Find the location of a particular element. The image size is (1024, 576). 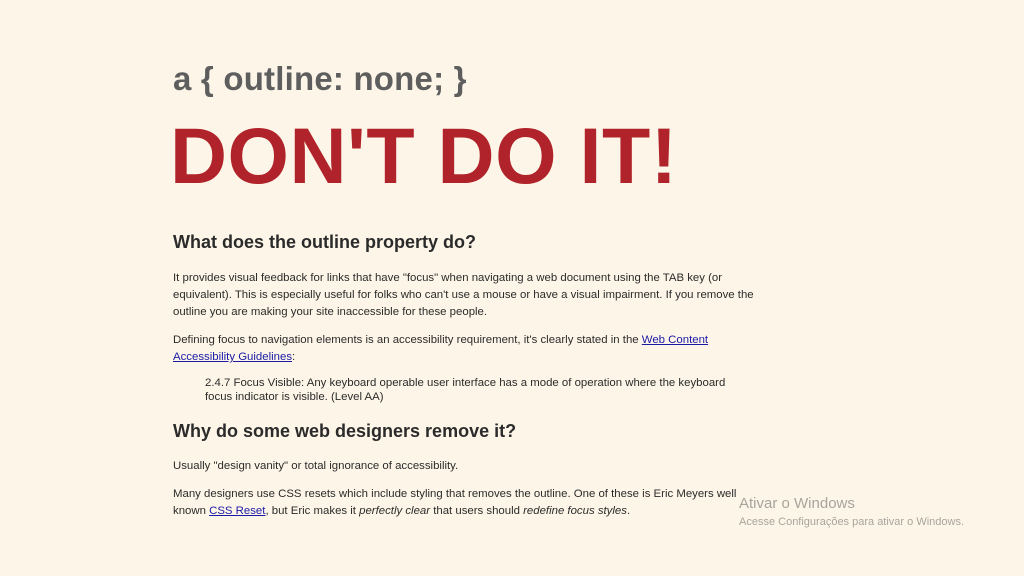

warning-headline: DON'T DO IT! is located at coordinates (424, 155).